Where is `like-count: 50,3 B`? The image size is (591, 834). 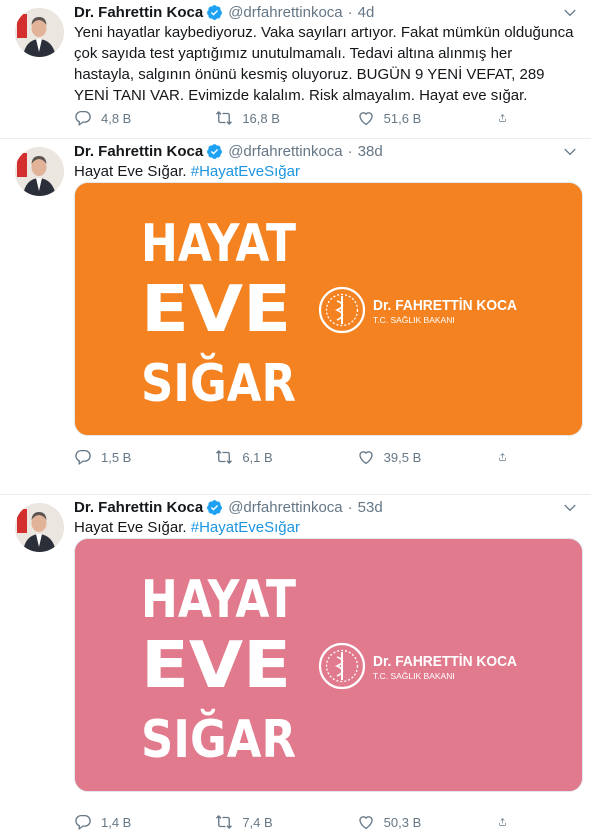
like-count: 50,3 B is located at coordinates (402, 822).